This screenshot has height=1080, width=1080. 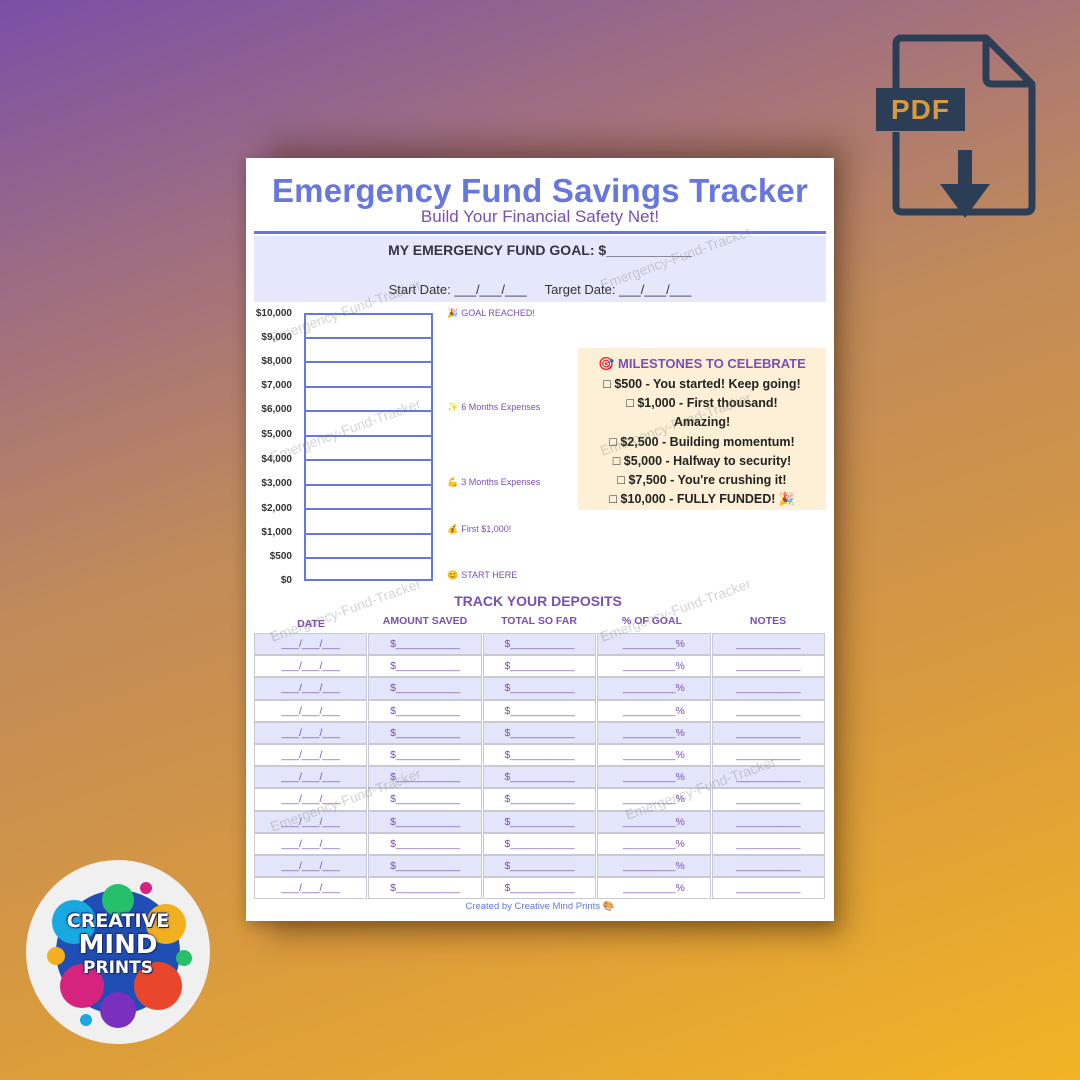 I want to click on column-header-date: DATE, so click(x=311, y=624).